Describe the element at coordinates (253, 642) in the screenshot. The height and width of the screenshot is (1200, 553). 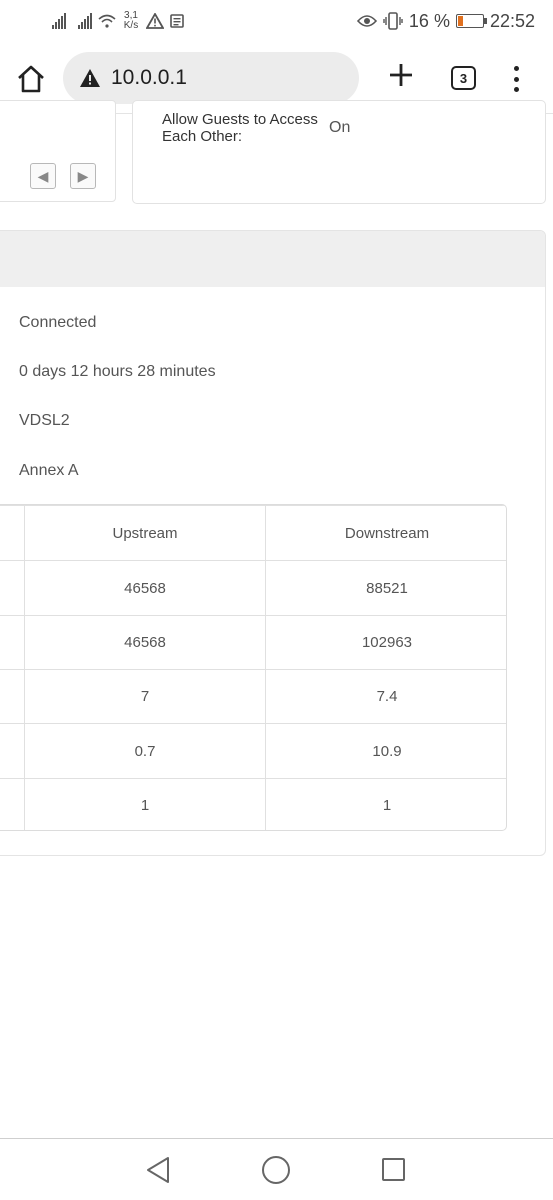
I see `table-row: 46568 102963` at that location.